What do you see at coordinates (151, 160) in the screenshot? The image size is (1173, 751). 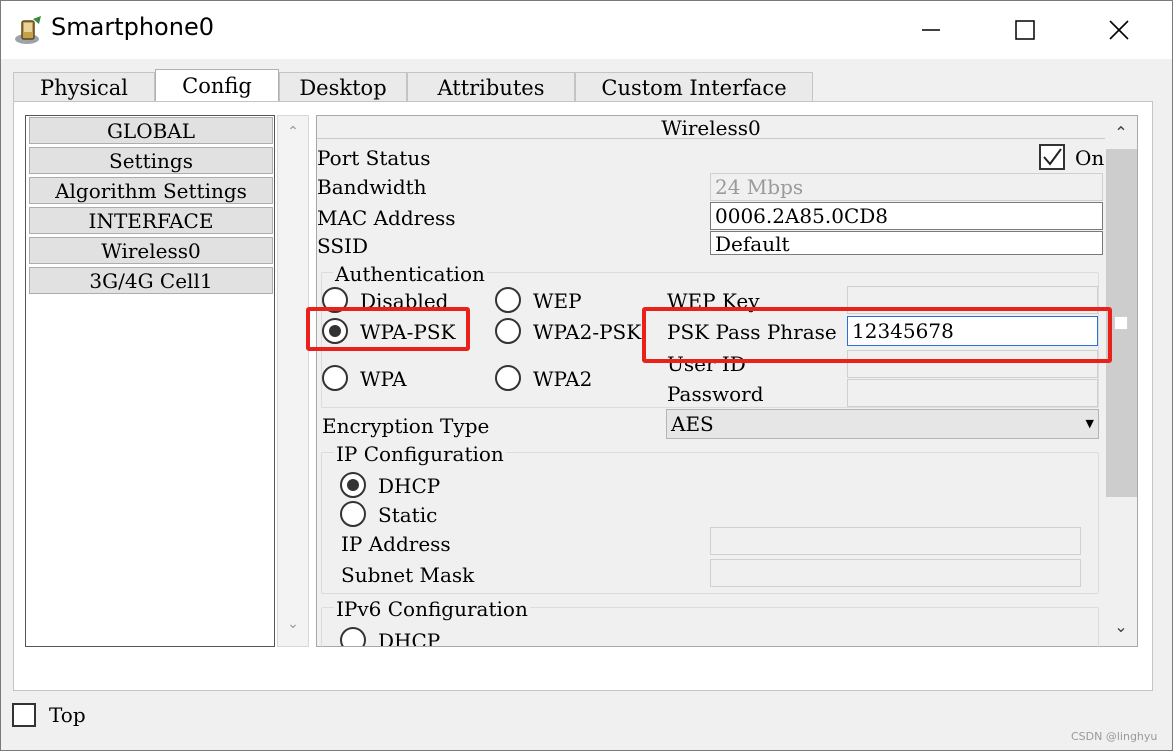 I see `nav-item-settings: Settings` at bounding box center [151, 160].